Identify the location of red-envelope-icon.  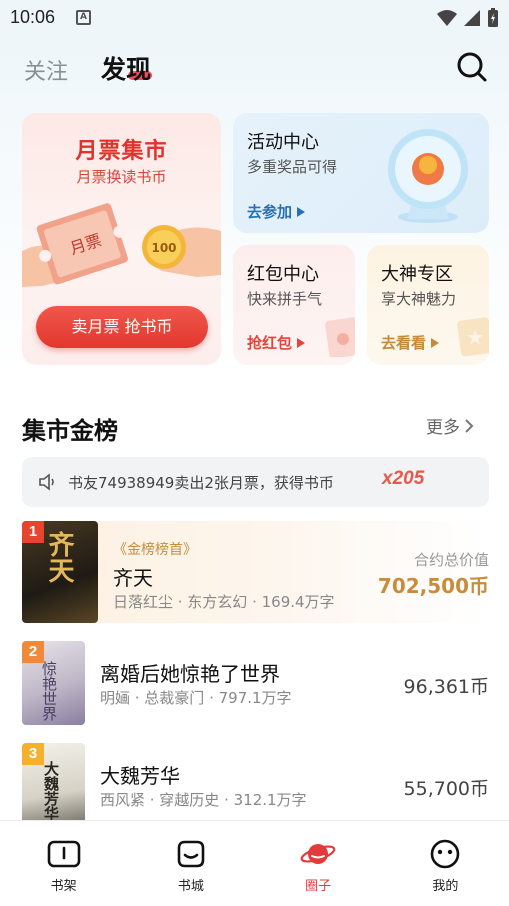
(340, 337).